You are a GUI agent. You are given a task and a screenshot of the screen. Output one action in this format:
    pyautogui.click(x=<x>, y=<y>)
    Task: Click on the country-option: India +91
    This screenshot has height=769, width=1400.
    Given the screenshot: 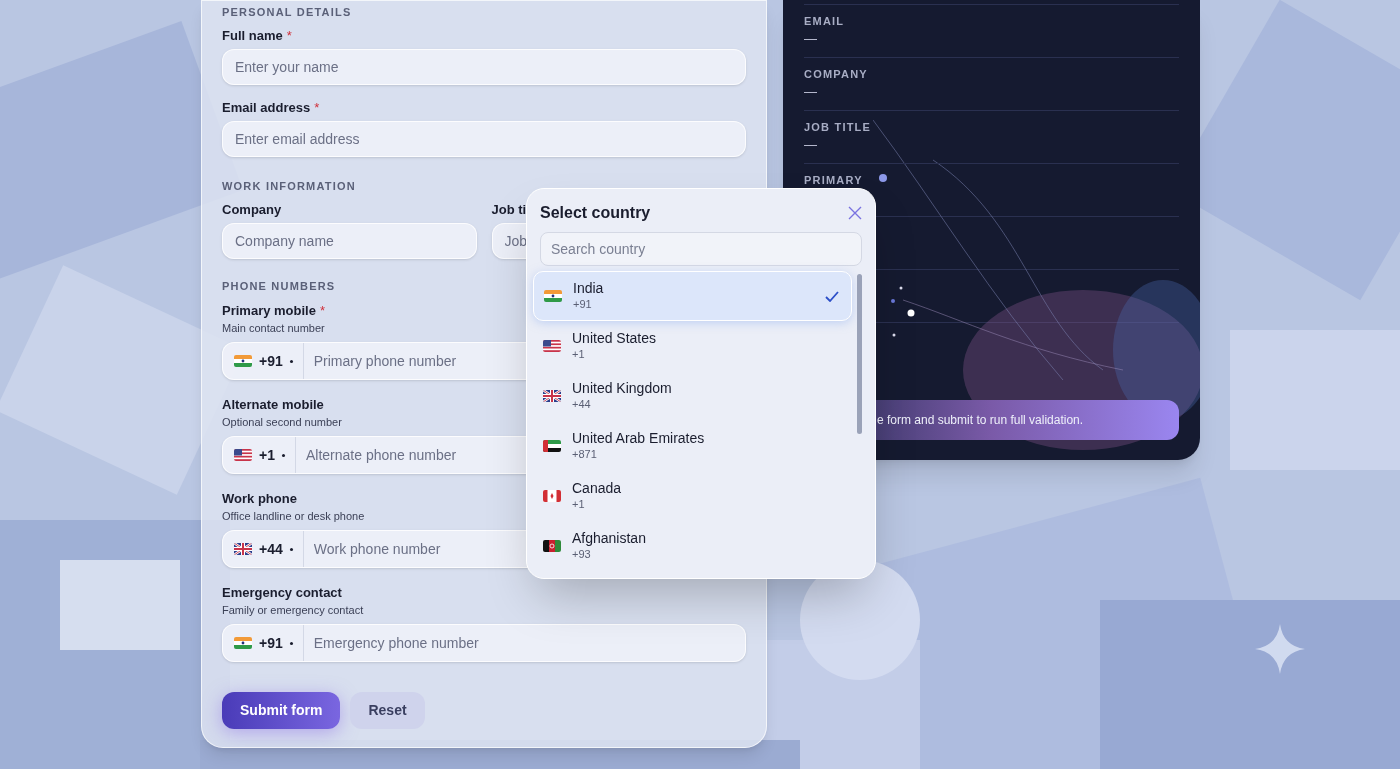 What is the action you would take?
    pyautogui.click(x=693, y=296)
    